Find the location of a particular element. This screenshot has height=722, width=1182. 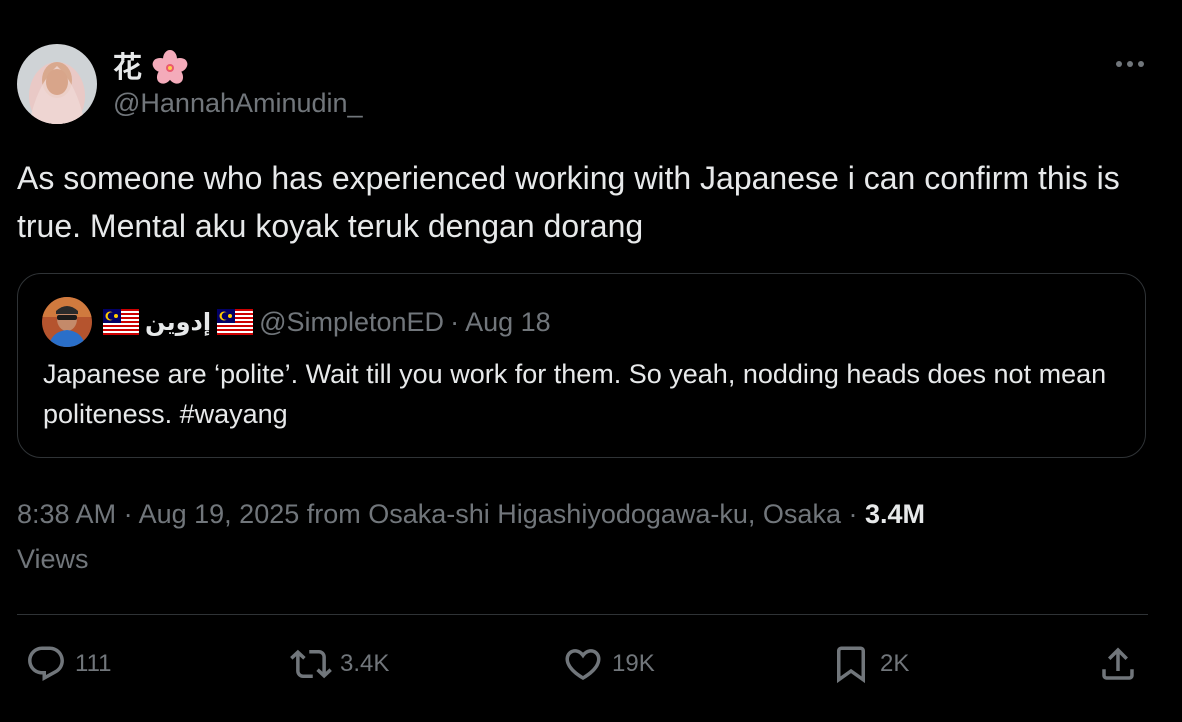

more-horizontal-icon is located at coordinates (1130, 64).